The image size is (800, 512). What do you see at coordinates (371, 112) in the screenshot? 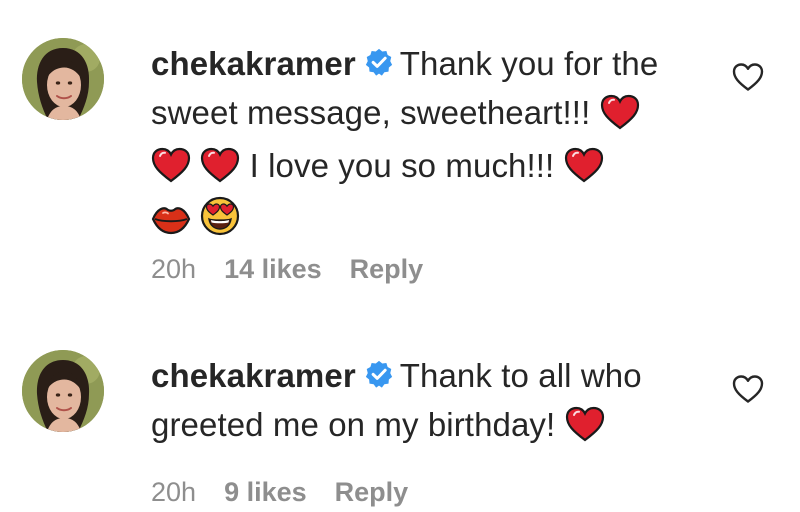
I see `comment-text-line-2: sweet message, sweetheart!!!` at bounding box center [371, 112].